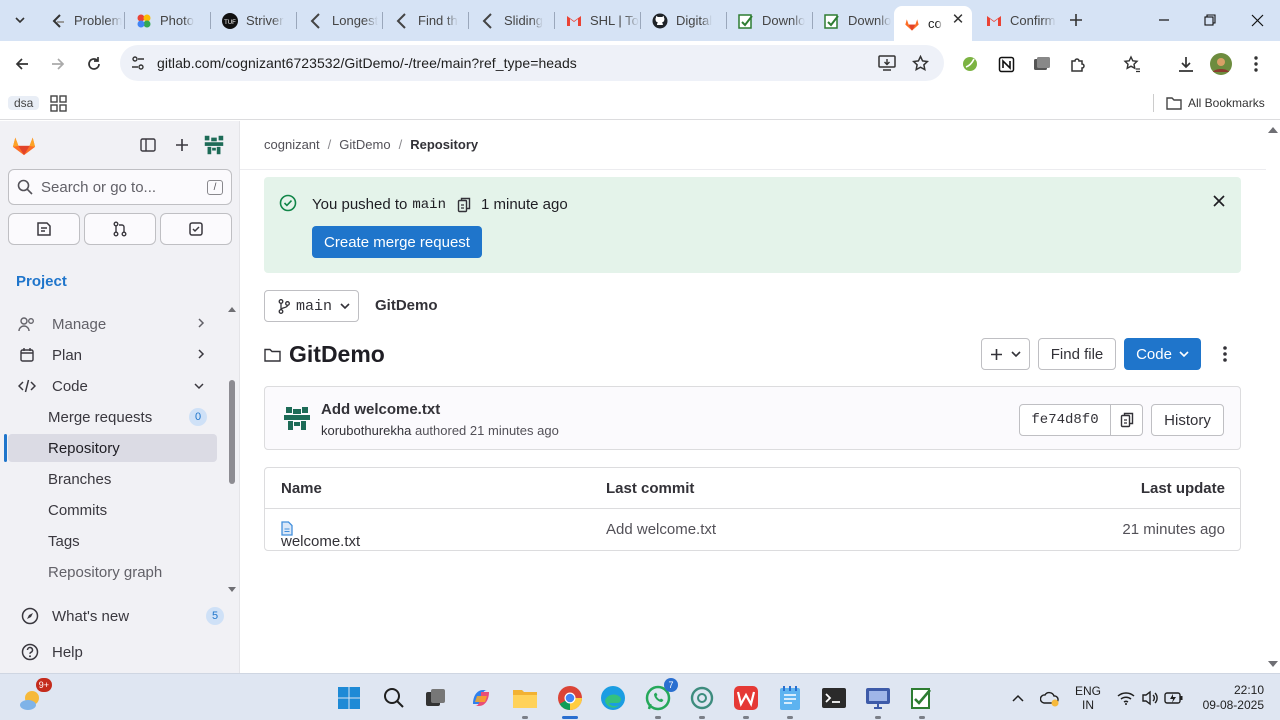 Image resolution: width=1280 pixels, height=720 pixels. What do you see at coordinates (660, 698) in the screenshot?
I see `whatsapp-taskbar-button: 7` at bounding box center [660, 698].